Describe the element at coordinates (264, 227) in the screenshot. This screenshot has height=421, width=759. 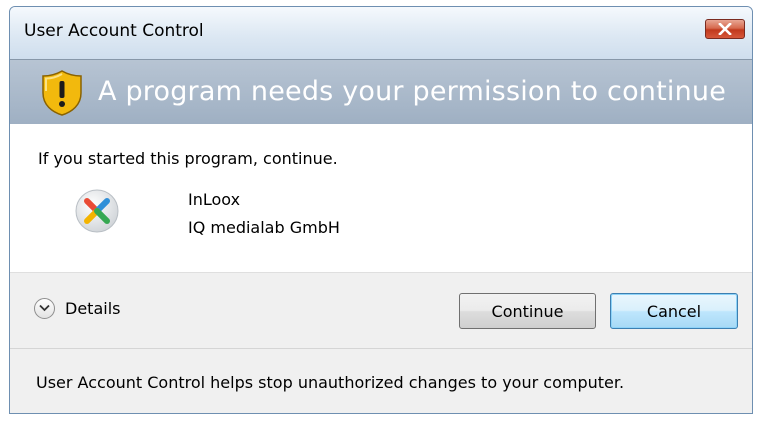
I see `program-publisher: IQ medialab GmbH` at that location.